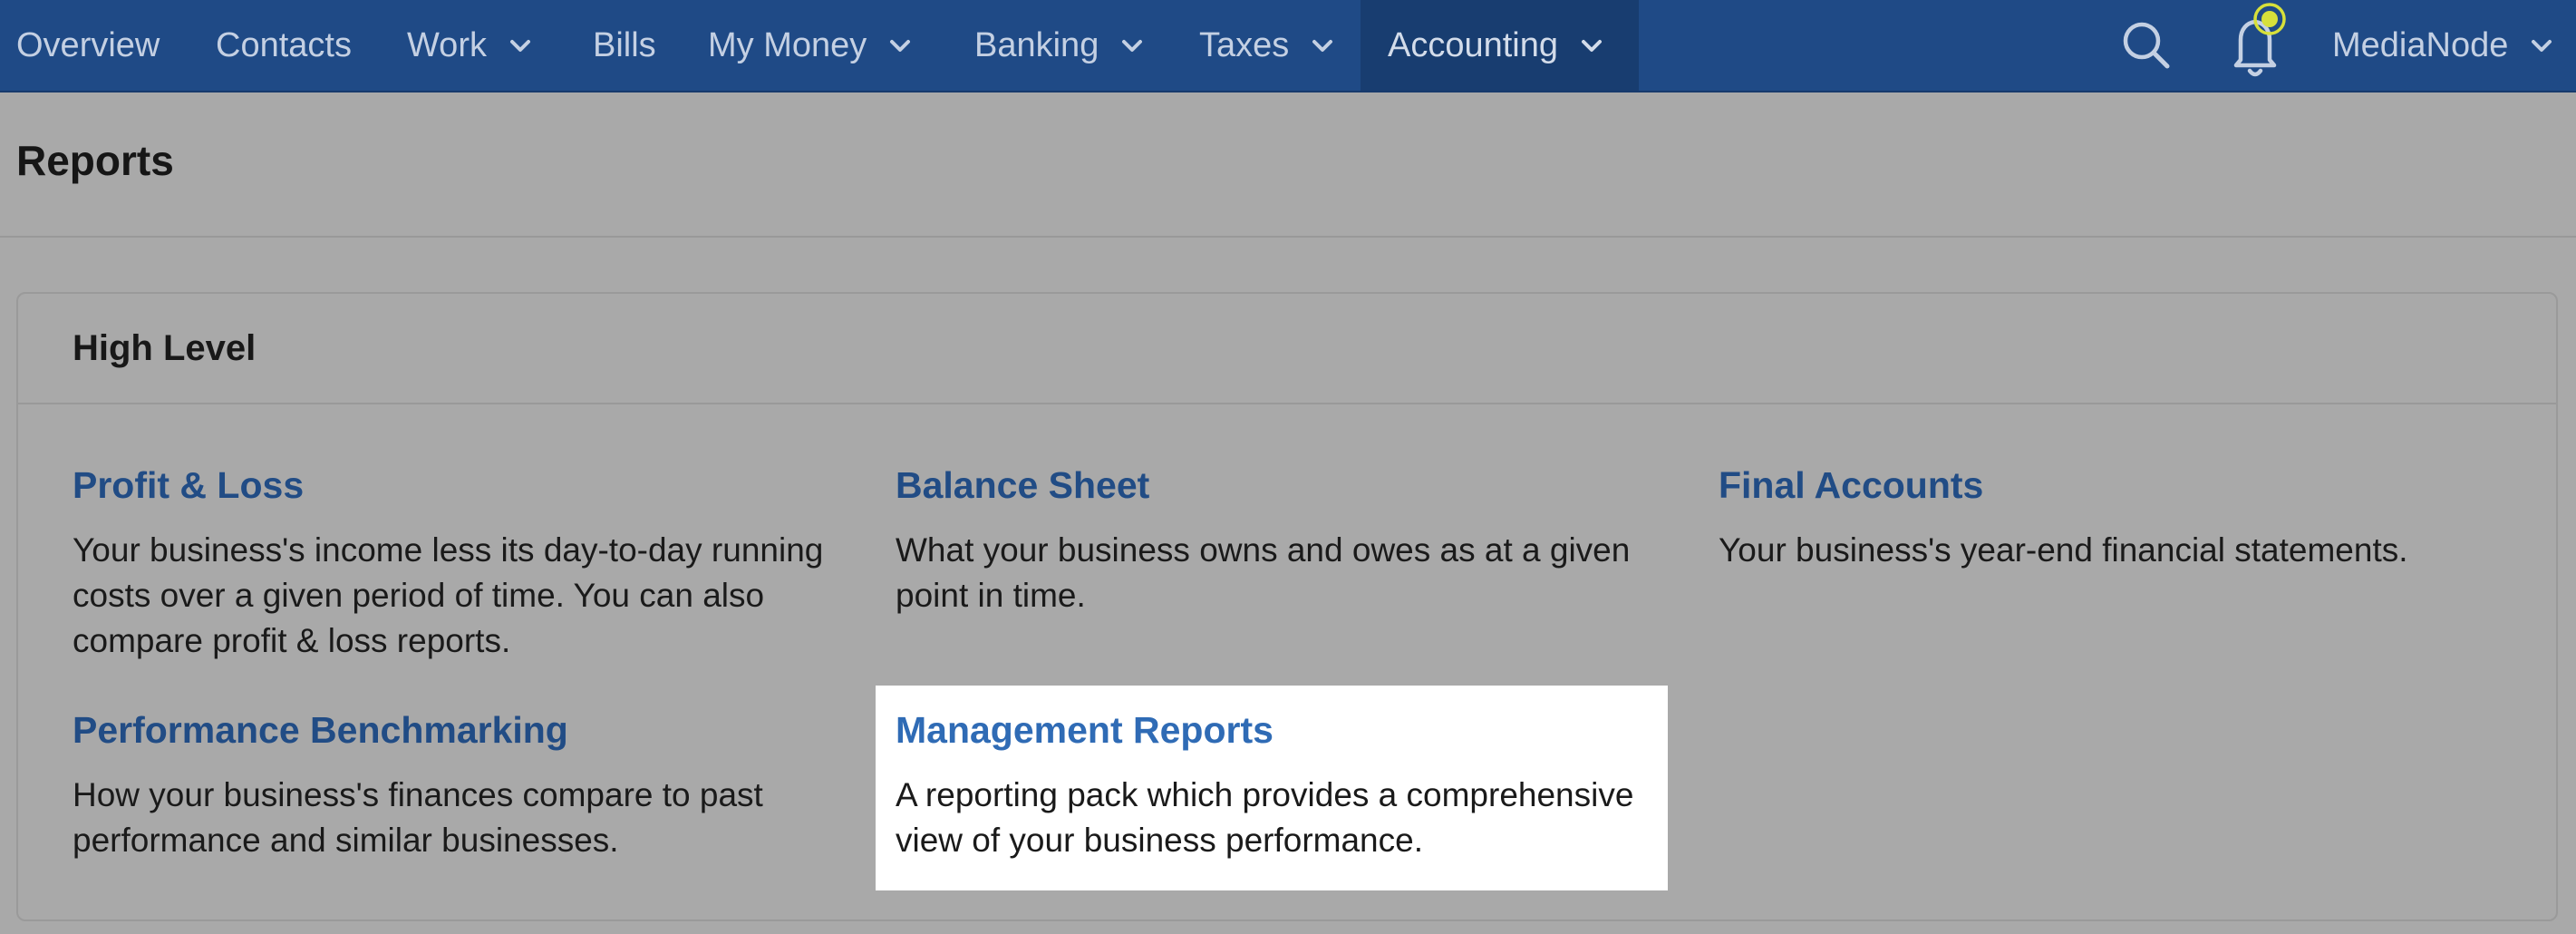 This screenshot has width=2576, height=934. I want to click on report-description-line: compare profit & loss reports., so click(292, 641).